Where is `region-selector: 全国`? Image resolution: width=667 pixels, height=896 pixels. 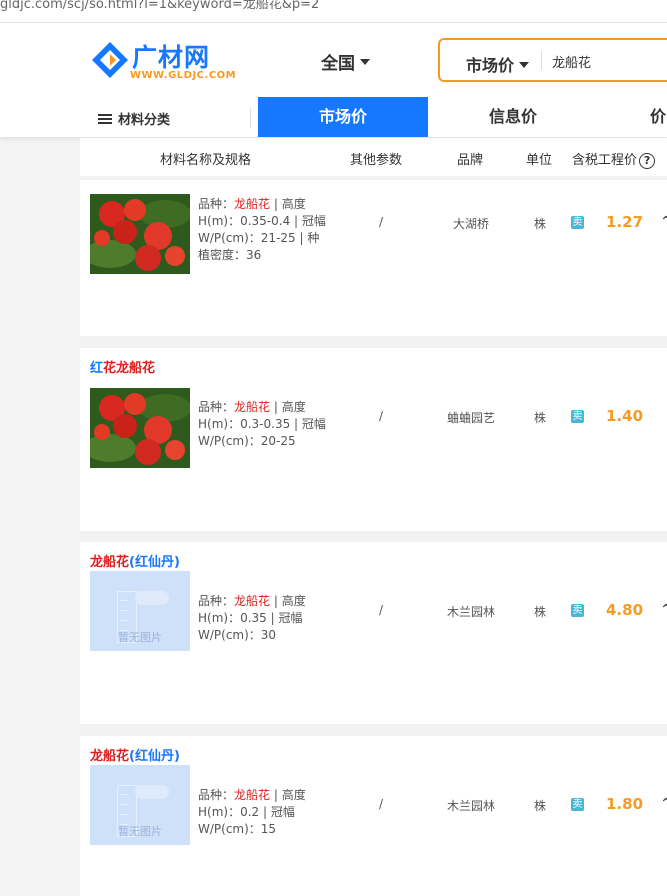 region-selector: 全国 is located at coordinates (345, 61).